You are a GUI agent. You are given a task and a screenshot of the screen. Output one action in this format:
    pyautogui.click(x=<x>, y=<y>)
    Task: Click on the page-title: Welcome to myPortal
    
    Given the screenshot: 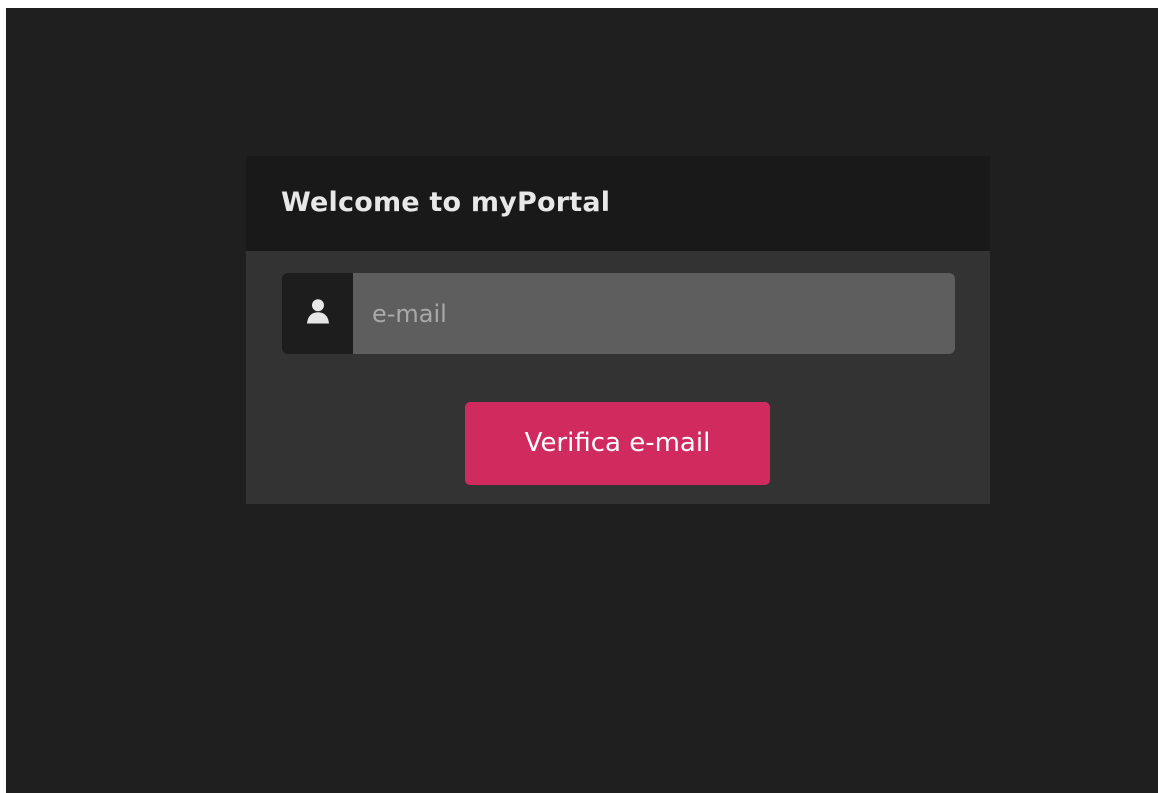 What is the action you would take?
    pyautogui.click(x=446, y=202)
    